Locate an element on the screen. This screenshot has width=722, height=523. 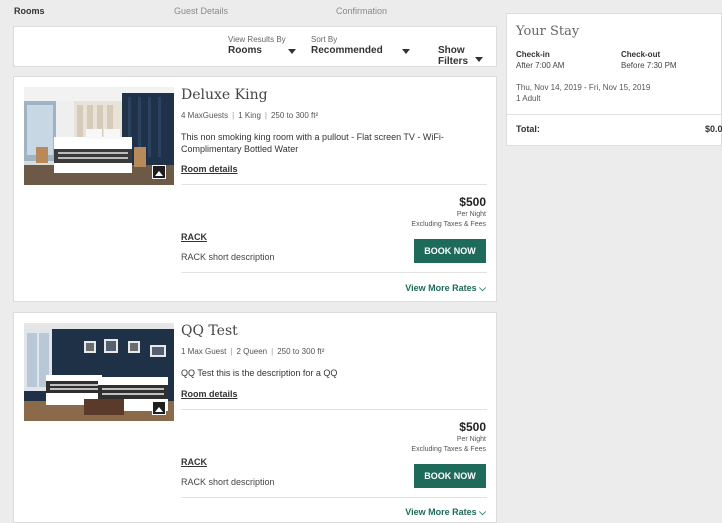
view-results-dropdown: View Results By Rooms is located at coordinates (257, 45).